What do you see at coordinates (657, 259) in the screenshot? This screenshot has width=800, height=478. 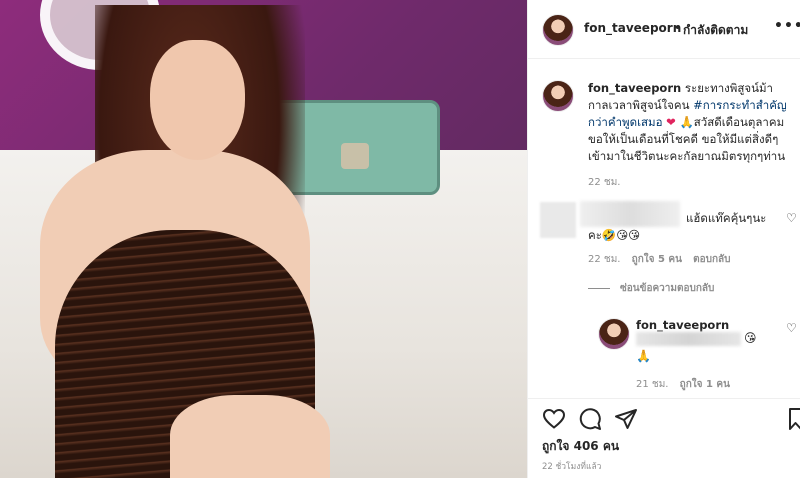 I see `comment-likes: ถูกใจ 5 คน` at bounding box center [657, 259].